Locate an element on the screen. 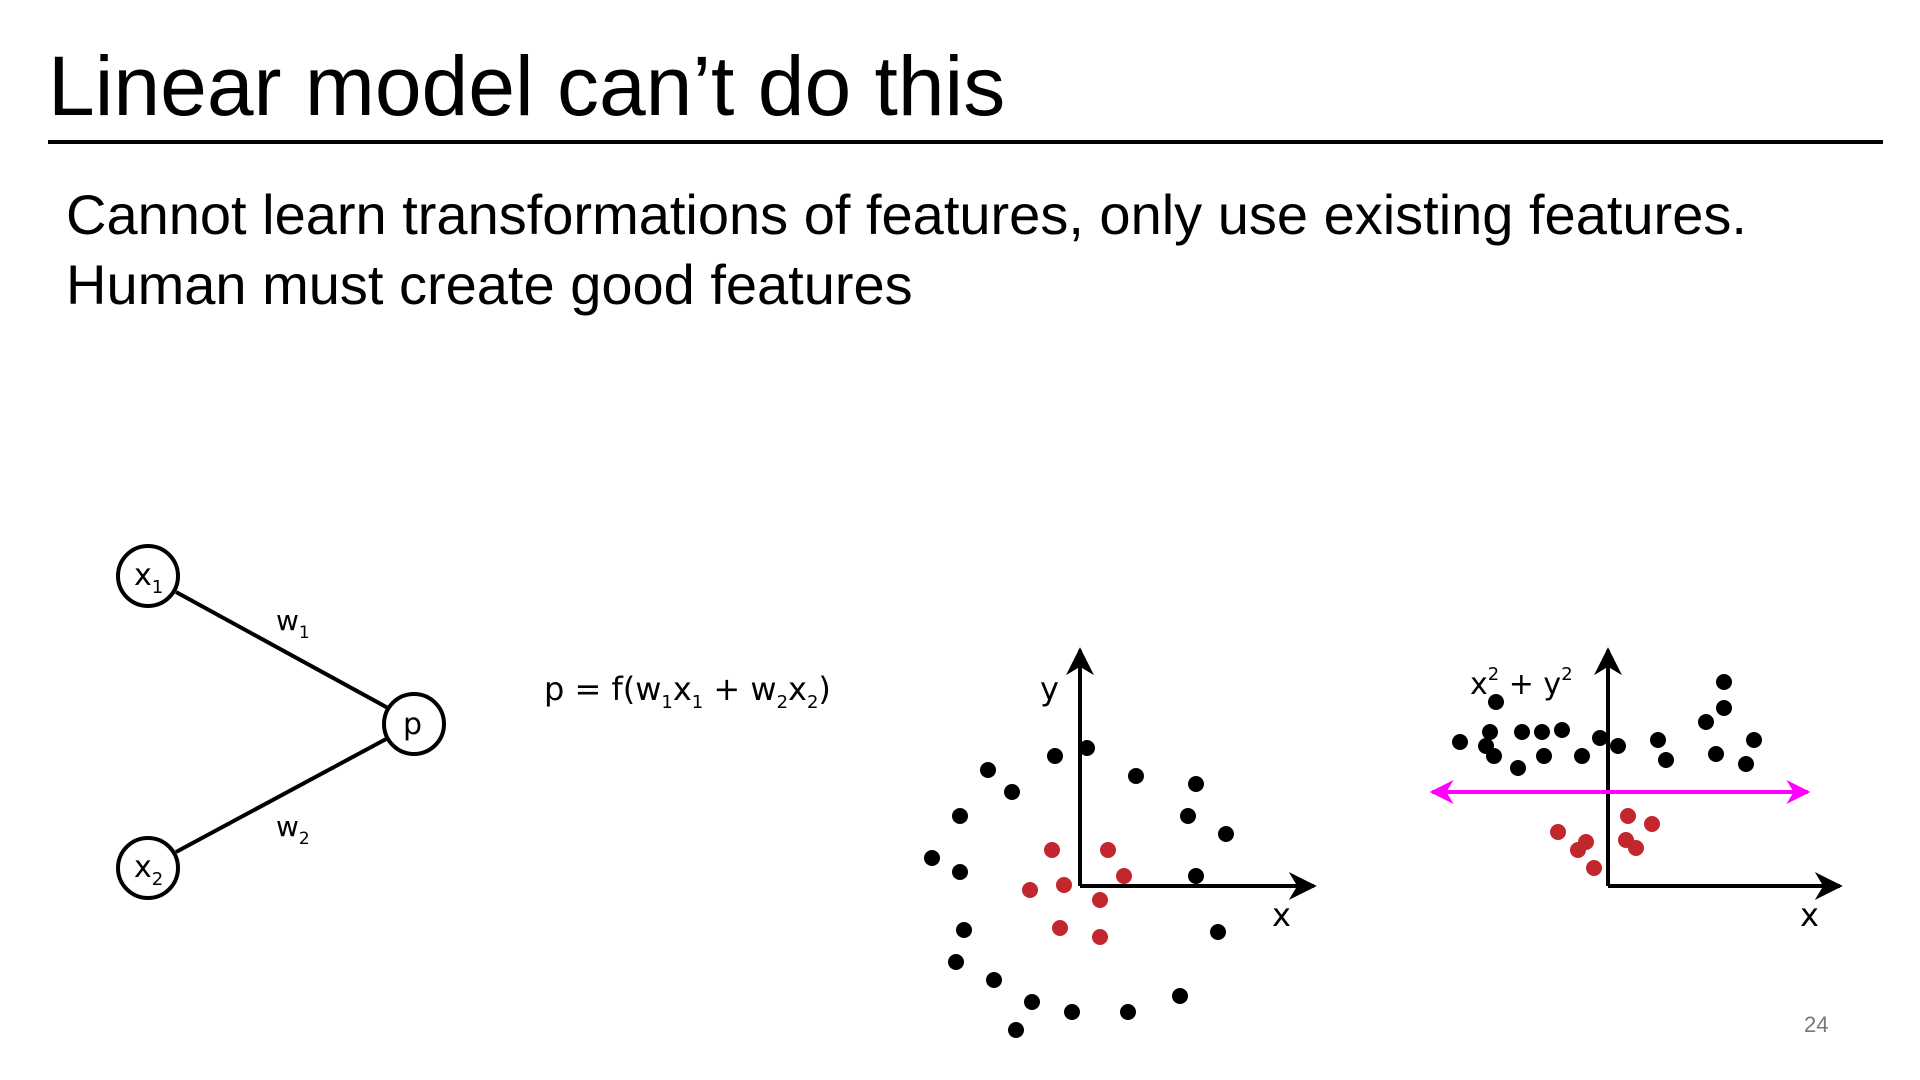 This screenshot has width=1920, height=1080. page-number: 24 is located at coordinates (1816, 1024).